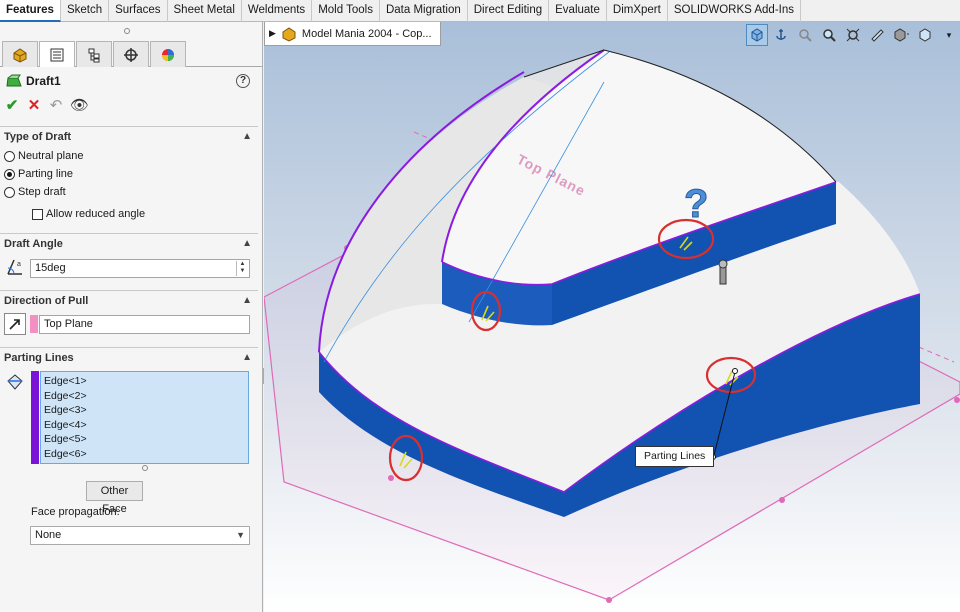 This screenshot has height=612, width=960. I want to click on draft-angle-header: Draft Angle ▲, so click(129, 244).